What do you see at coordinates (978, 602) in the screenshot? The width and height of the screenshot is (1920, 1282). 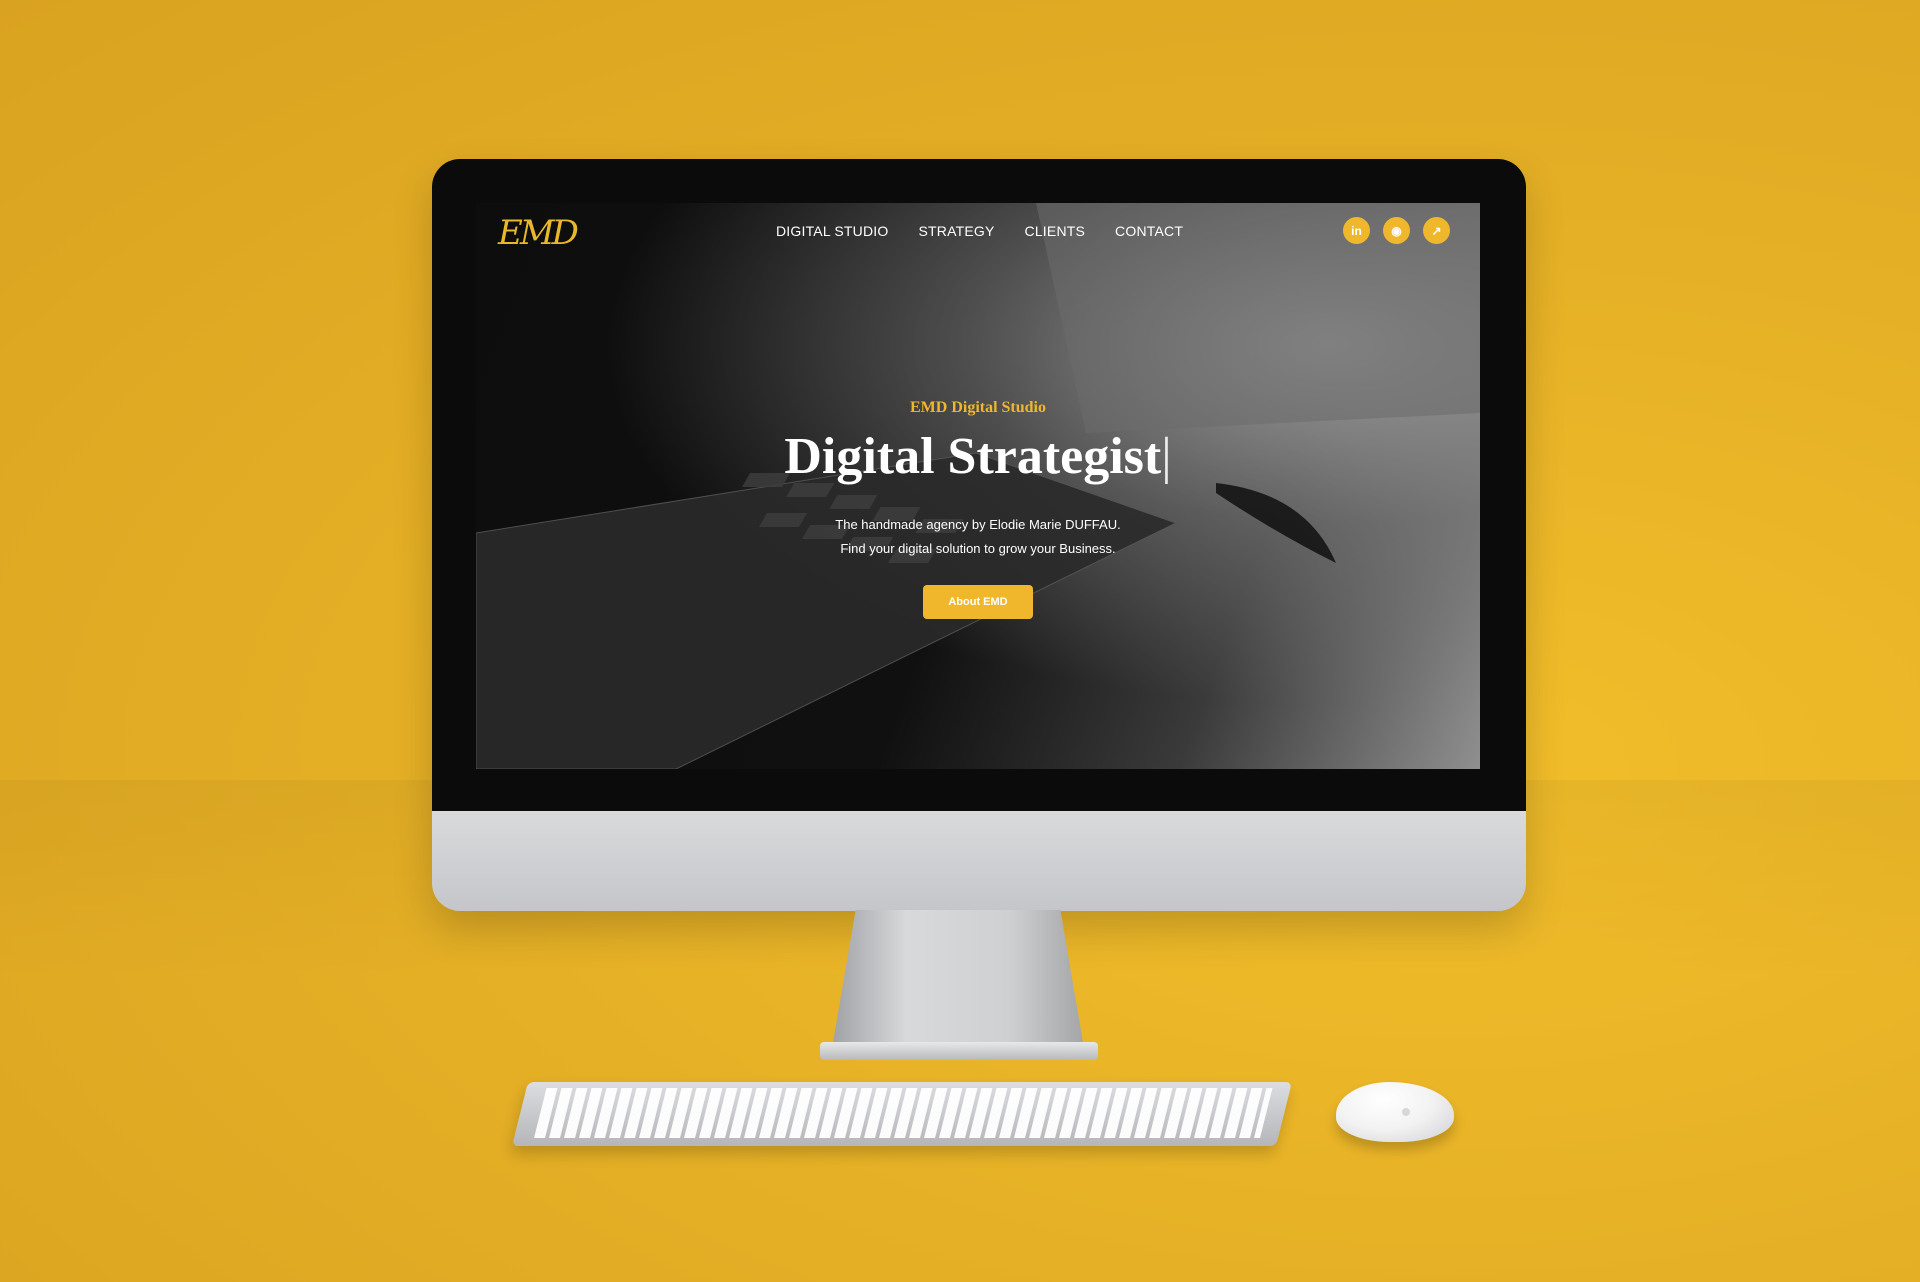 I see `about-emd-button: About EMD` at bounding box center [978, 602].